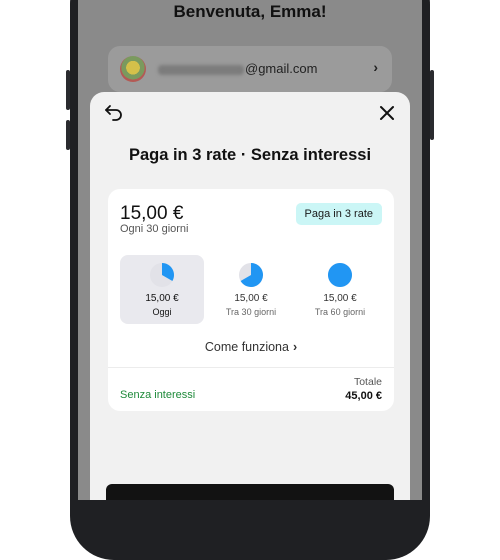 The width and height of the screenshot is (500, 560). Describe the element at coordinates (246, 347) in the screenshot. I see `how-it-works-label: Come funziona` at that location.